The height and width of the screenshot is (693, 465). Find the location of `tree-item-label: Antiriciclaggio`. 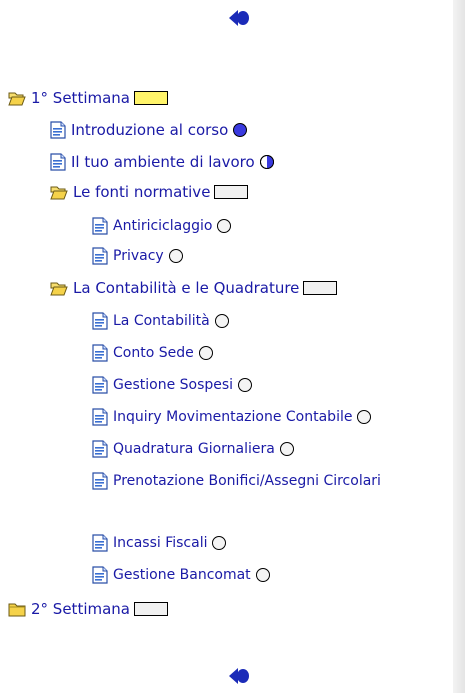

tree-item-label: Antiriciclaggio is located at coordinates (162, 226).